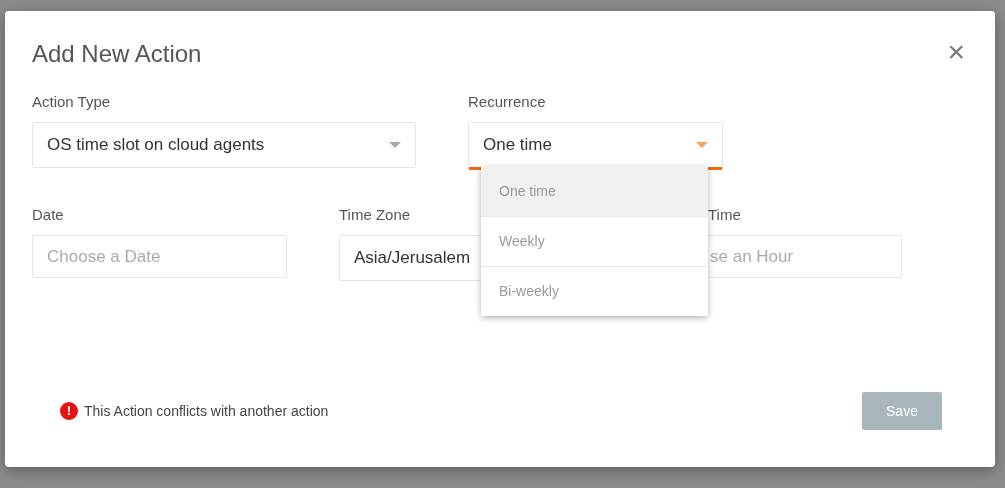 This screenshot has height=488, width=1005. Describe the element at coordinates (725, 215) in the screenshot. I see `field-label: Time` at that location.